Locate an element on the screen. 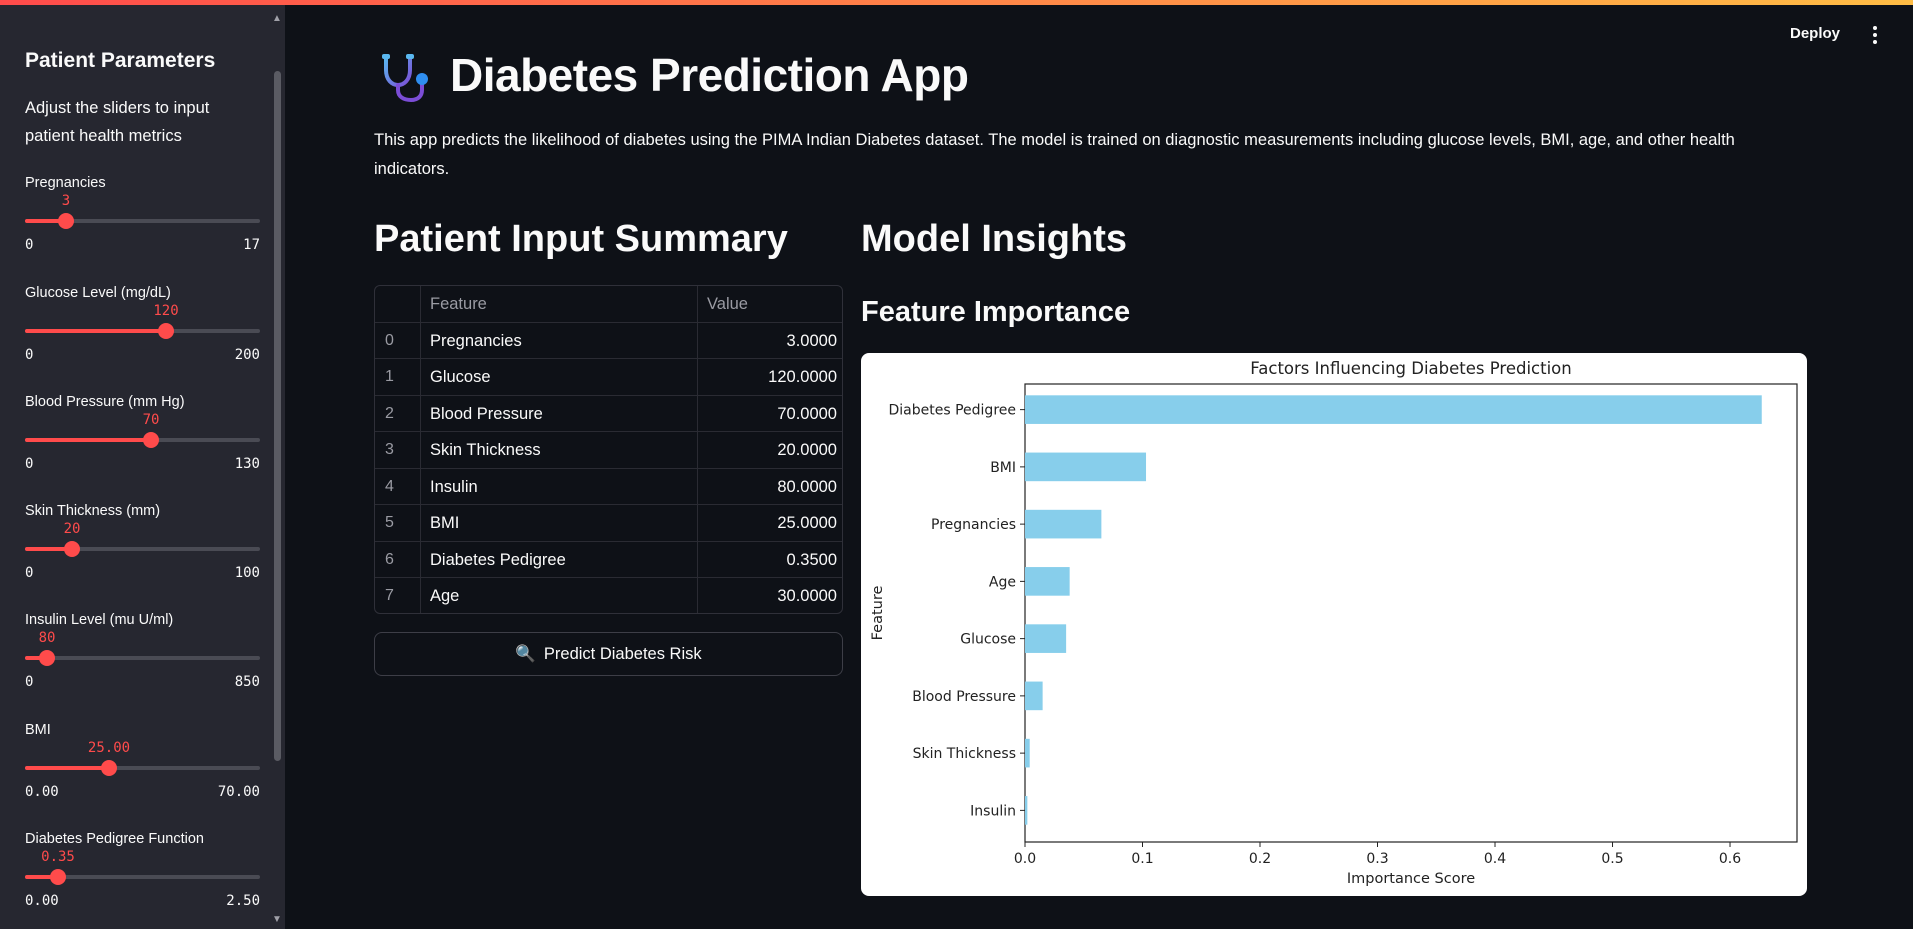 The height and width of the screenshot is (929, 1913). slider: Blood Pressure (mm Hg) 70 0 130 is located at coordinates (142, 439).